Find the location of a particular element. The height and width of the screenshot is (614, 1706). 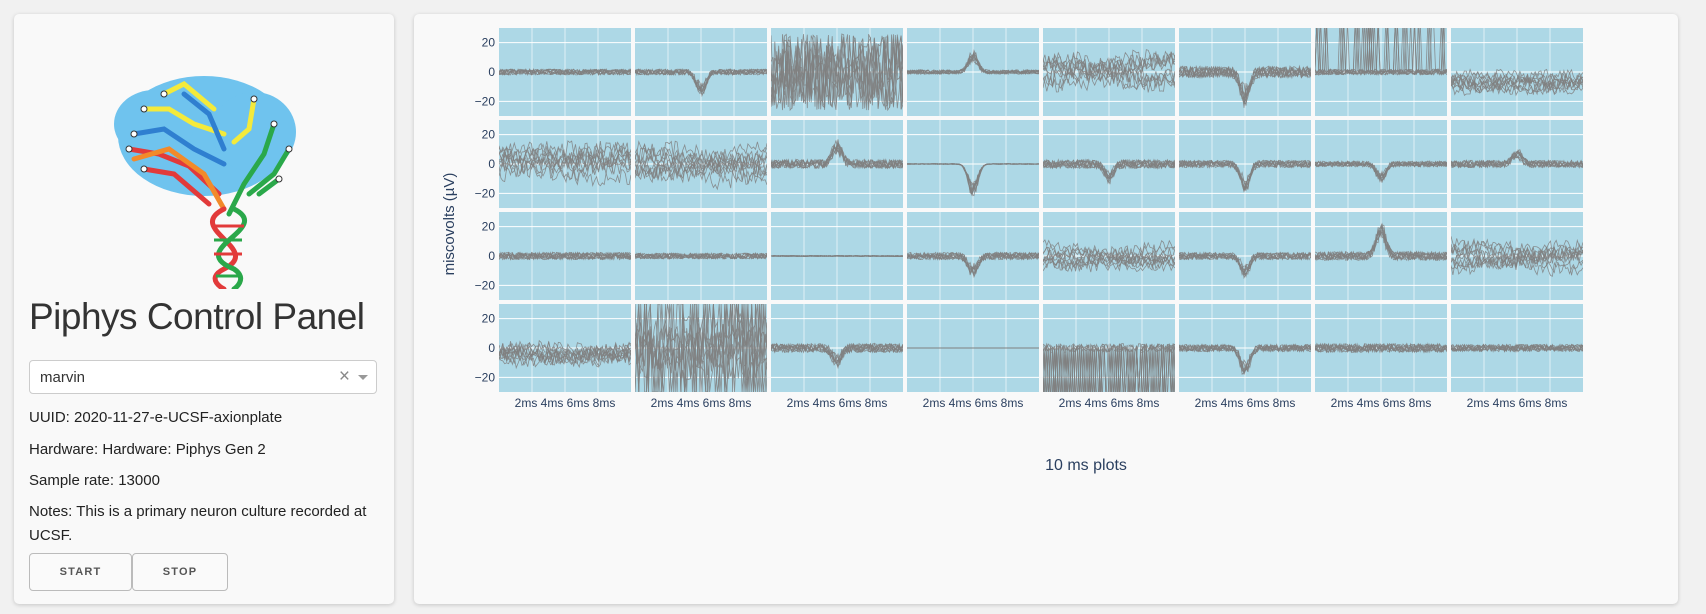

y-axis-label: miscovolts (µV) is located at coordinates (449, 224).